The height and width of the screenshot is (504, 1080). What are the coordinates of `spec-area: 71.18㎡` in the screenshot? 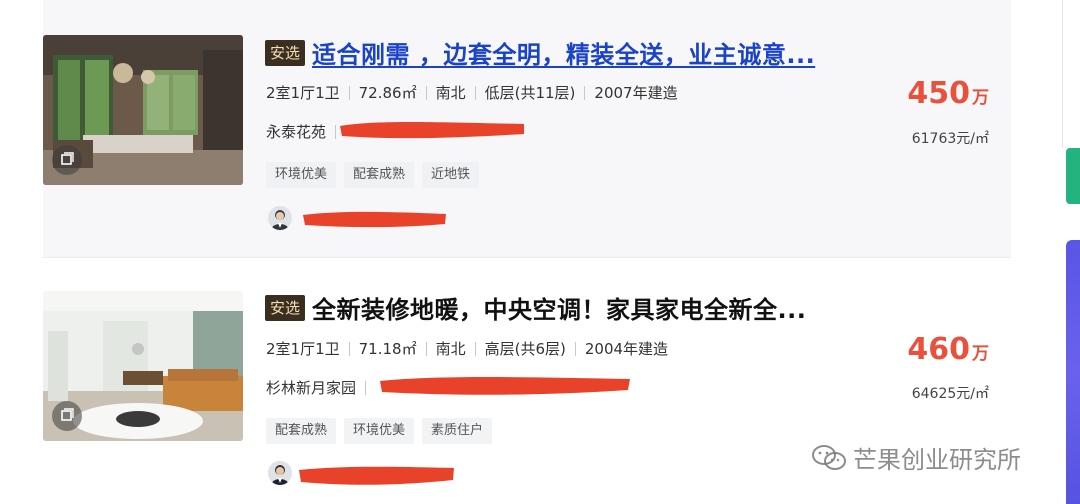 It's located at (387, 349).